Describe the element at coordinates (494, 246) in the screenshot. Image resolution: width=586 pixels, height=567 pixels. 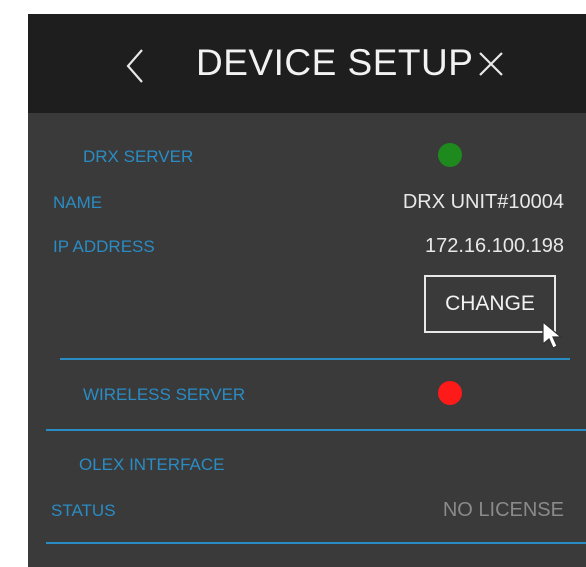
I see `ip-address-value: 172.16.100.198` at that location.